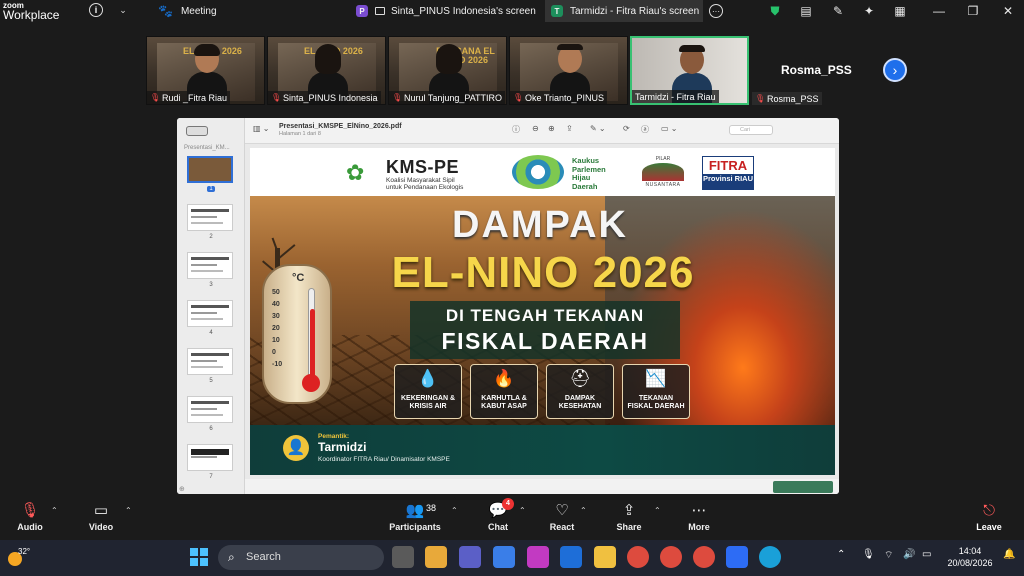 This screenshot has height=576, width=1024. Describe the element at coordinates (803, 487) in the screenshot. I see `next-slide-preview` at that location.